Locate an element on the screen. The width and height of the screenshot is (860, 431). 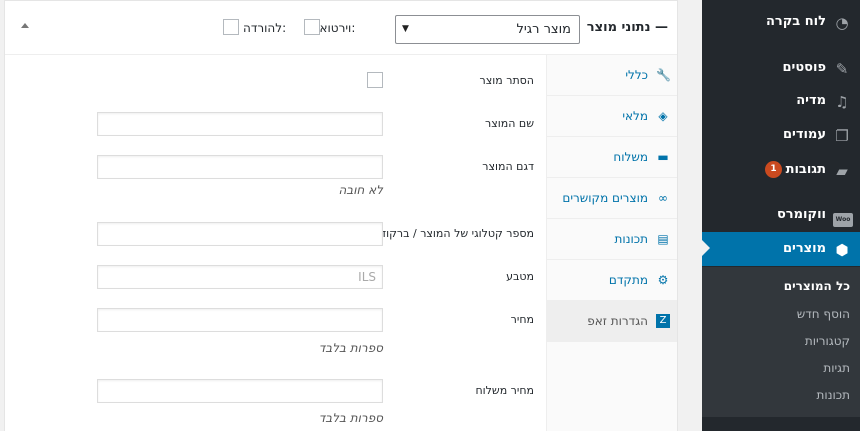
tab-general: 🔧 כללי is located at coordinates (612, 75).